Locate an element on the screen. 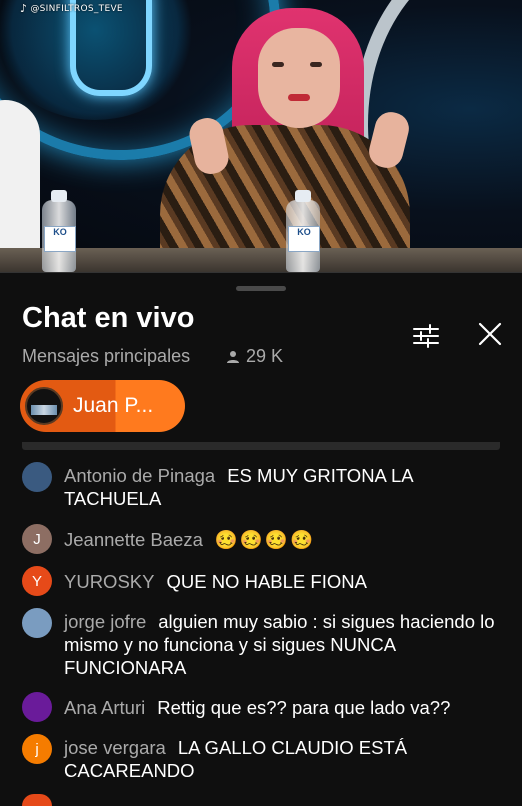 The width and height of the screenshot is (522, 806). water-bottle-right: KO is located at coordinates (303, 231).